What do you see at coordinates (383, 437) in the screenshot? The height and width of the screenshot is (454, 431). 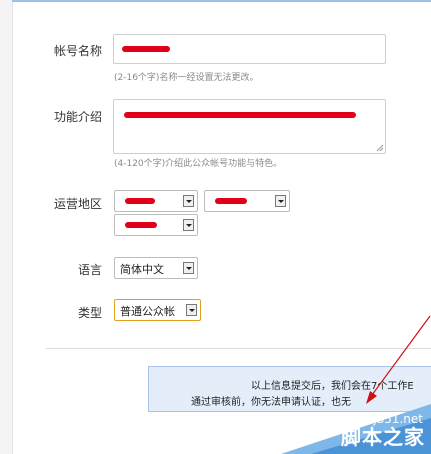 I see `watermark-name: 脚本之家` at bounding box center [383, 437].